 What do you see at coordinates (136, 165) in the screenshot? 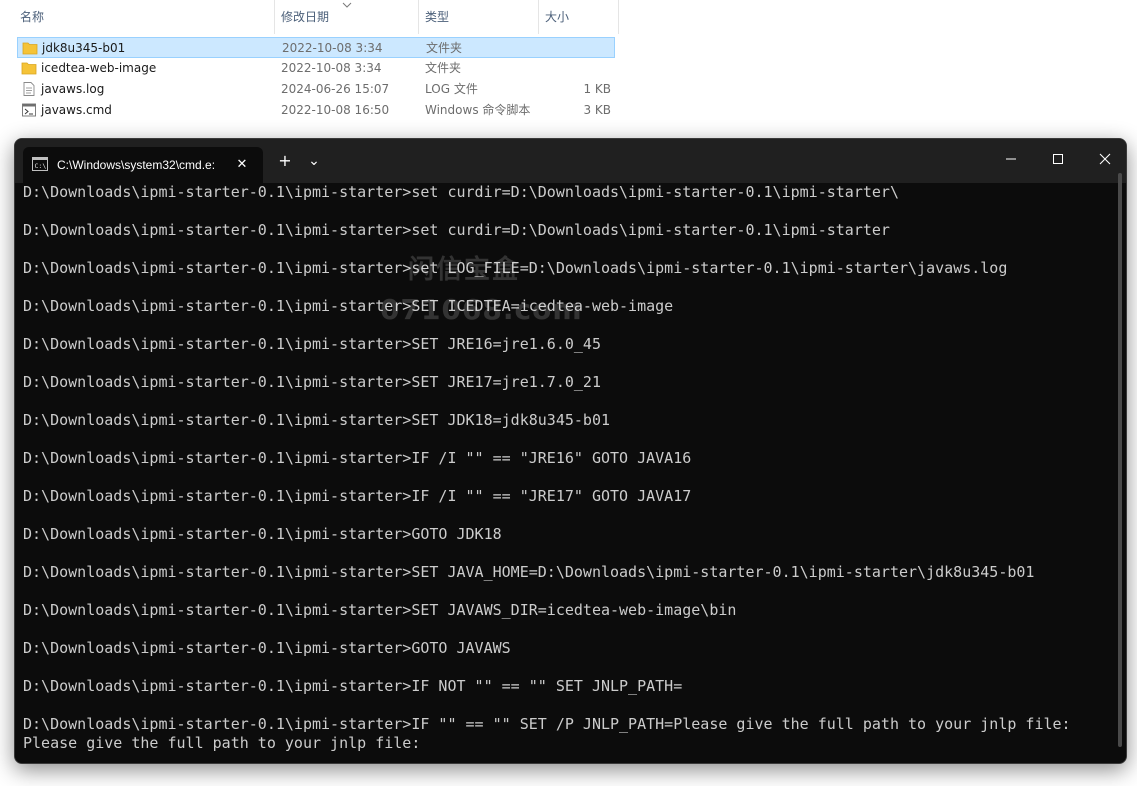
I see `tab-title: C:\Windows\system32\cmd.e:` at bounding box center [136, 165].